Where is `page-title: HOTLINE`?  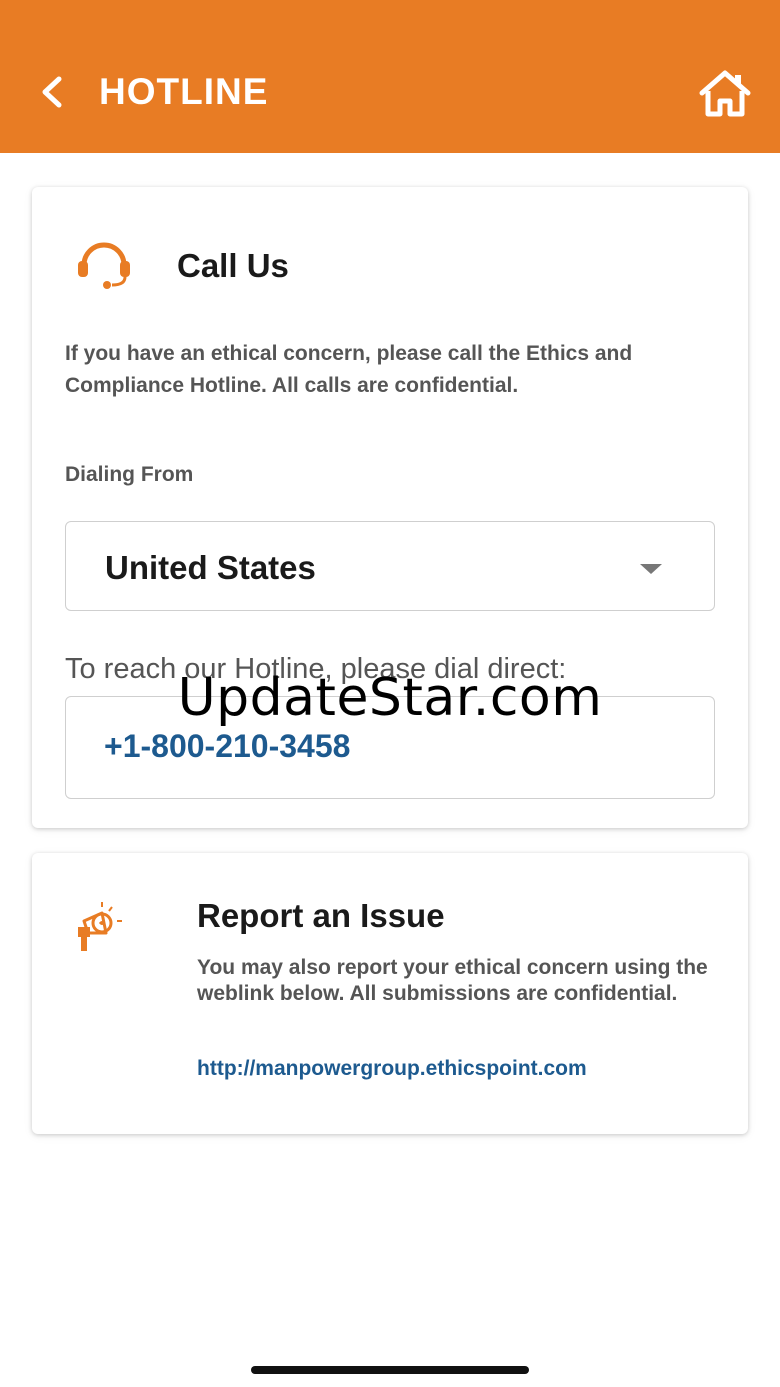
page-title: HOTLINE is located at coordinates (184, 91).